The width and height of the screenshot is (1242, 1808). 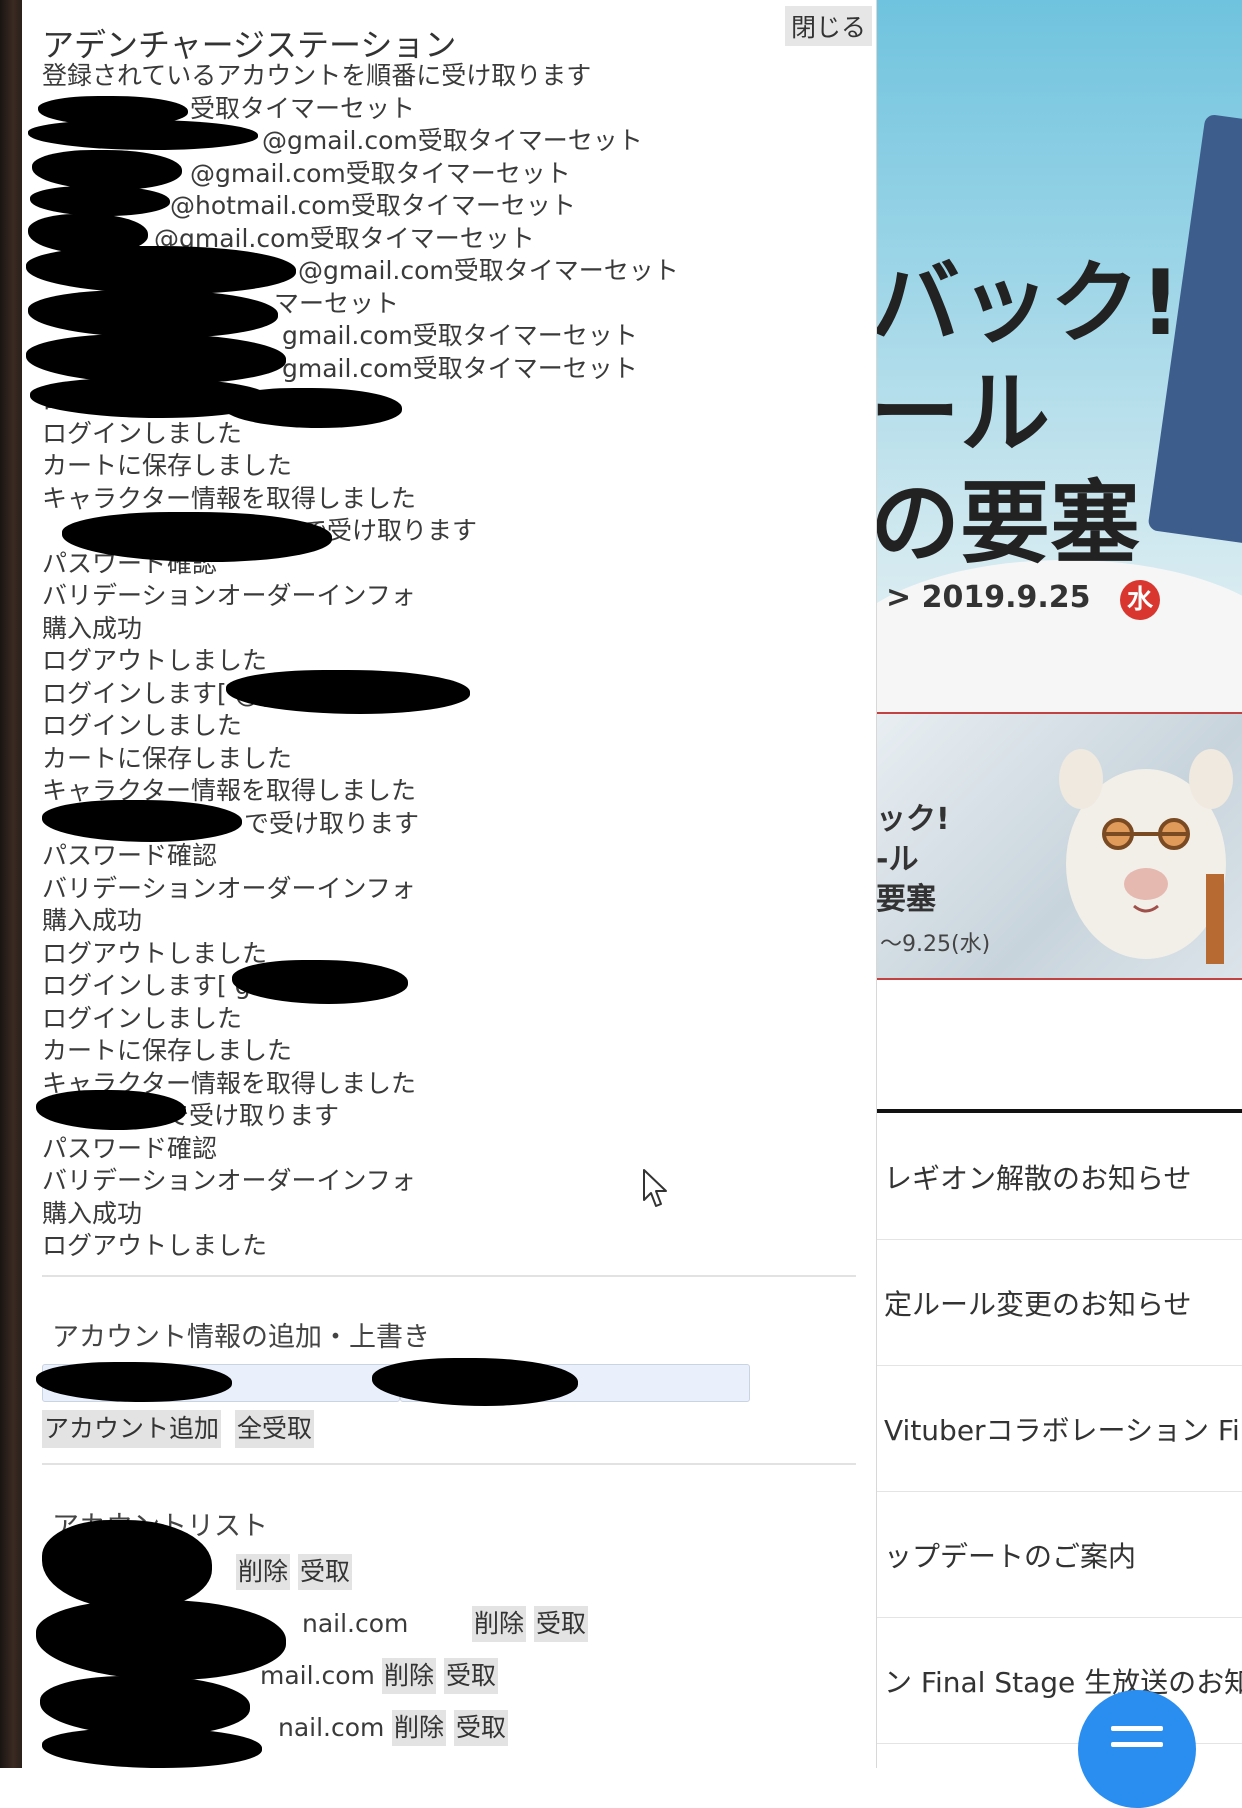 What do you see at coordinates (1137, 1728) in the screenshot?
I see `hamburger-icon` at bounding box center [1137, 1728].